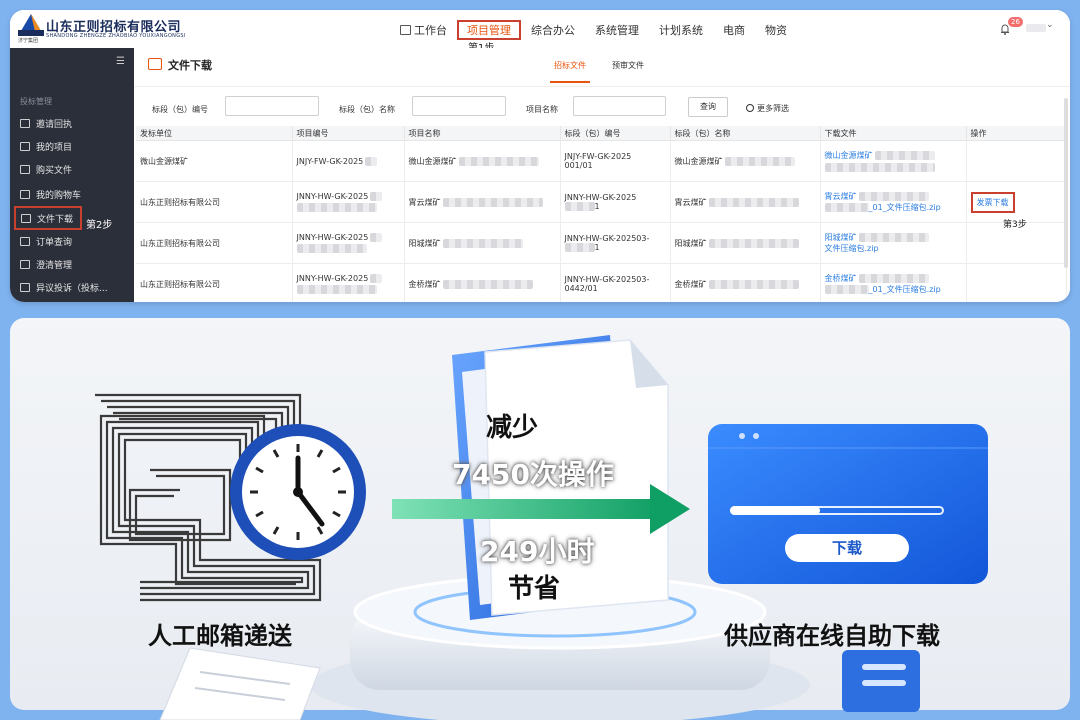  What do you see at coordinates (75, 169) in the screenshot?
I see `sidebar-item-buy-files: 购买文件` at bounding box center [75, 169].